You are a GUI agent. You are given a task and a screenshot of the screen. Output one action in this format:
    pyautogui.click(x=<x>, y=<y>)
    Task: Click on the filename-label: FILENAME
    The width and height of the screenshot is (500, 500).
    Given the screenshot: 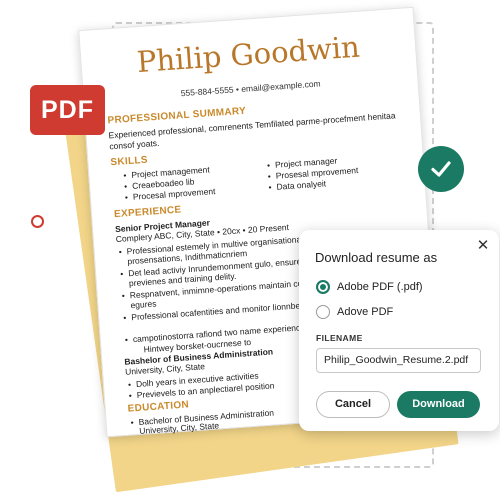 What is the action you would take?
    pyautogui.click(x=339, y=338)
    